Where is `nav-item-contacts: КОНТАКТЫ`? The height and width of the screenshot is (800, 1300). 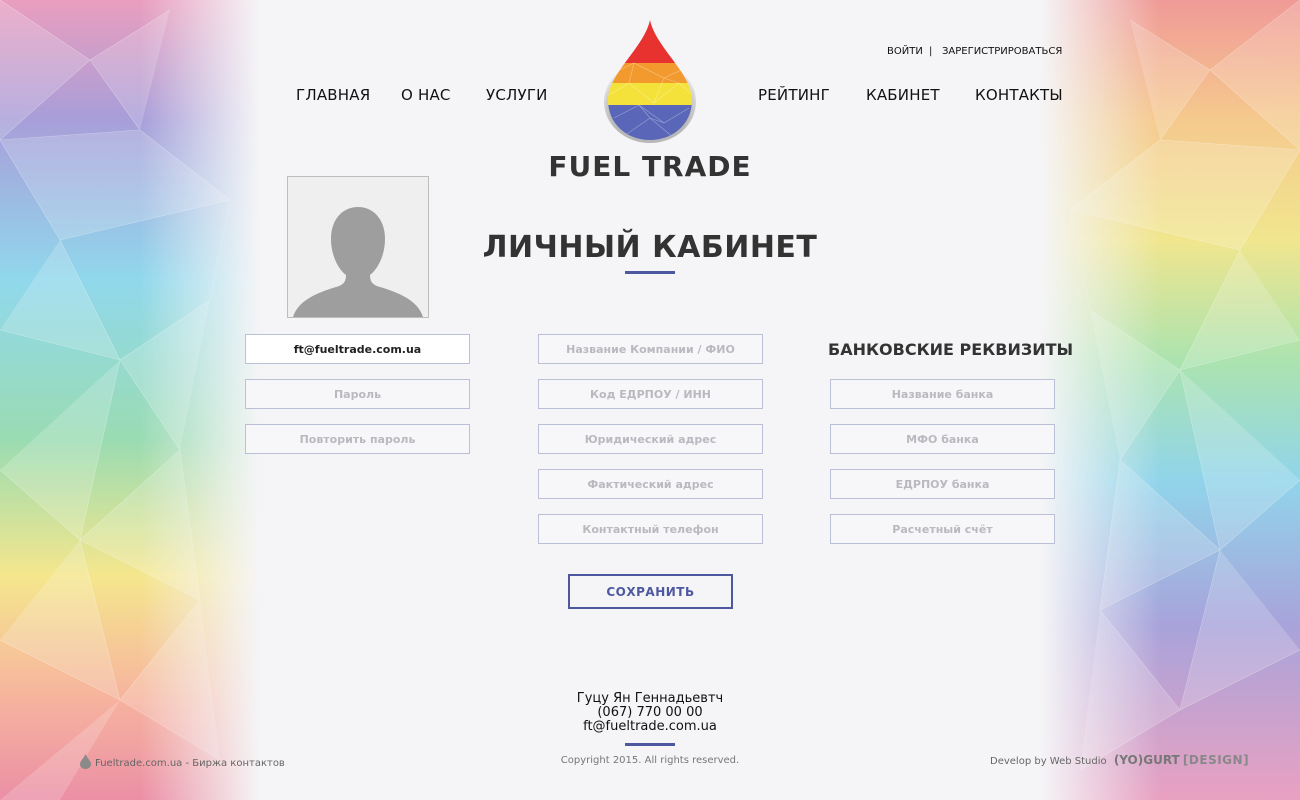
nav-item-contacts: КОНТАКТЫ is located at coordinates (1019, 95).